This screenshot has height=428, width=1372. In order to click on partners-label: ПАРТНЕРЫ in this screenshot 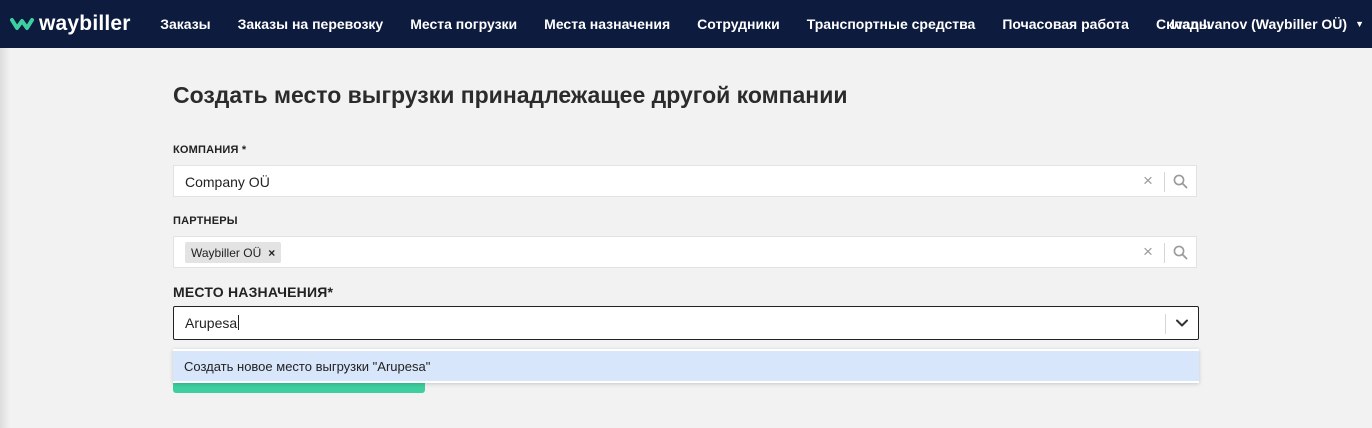, I will do `click(205, 221)`.